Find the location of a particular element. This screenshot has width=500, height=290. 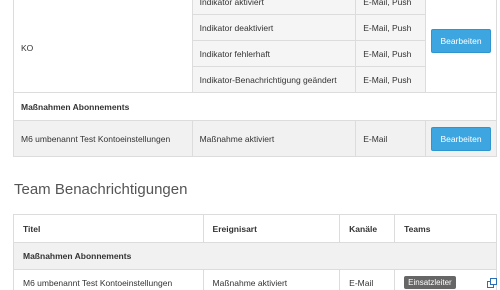

group-label: KO is located at coordinates (103, 46).